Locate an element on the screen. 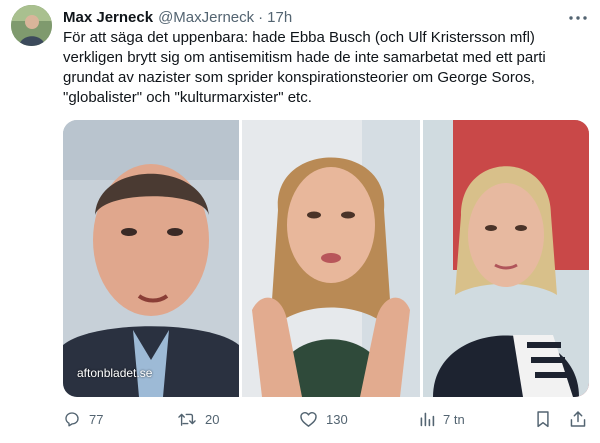 This screenshot has width=600, height=443. like-count: 130 is located at coordinates (337, 419).